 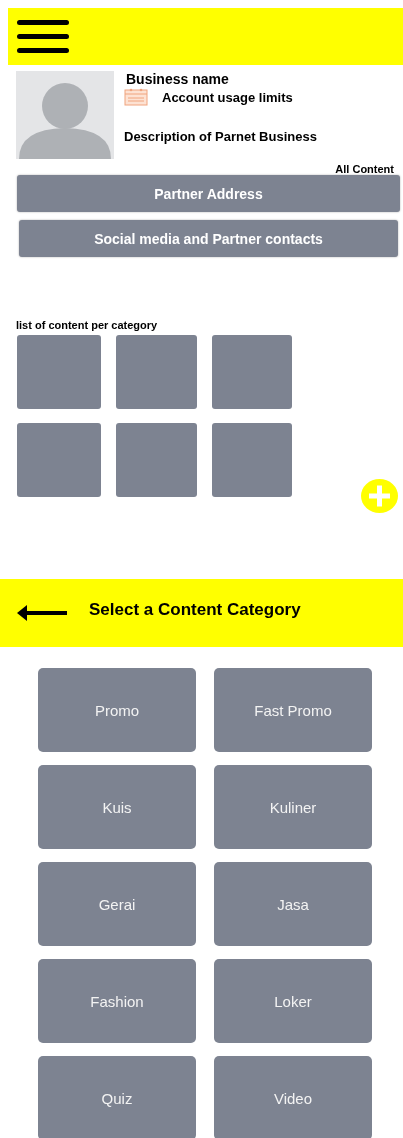 I want to click on business-description: Description of Parnet Business, so click(x=220, y=136).